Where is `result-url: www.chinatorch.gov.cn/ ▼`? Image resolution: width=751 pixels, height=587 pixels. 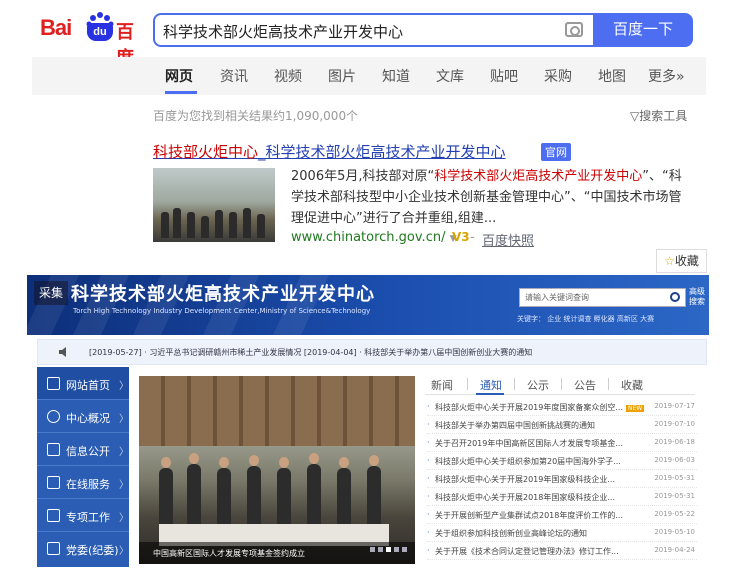
result-url: www.chinatorch.gov.cn/ ▼ is located at coordinates (374, 237).